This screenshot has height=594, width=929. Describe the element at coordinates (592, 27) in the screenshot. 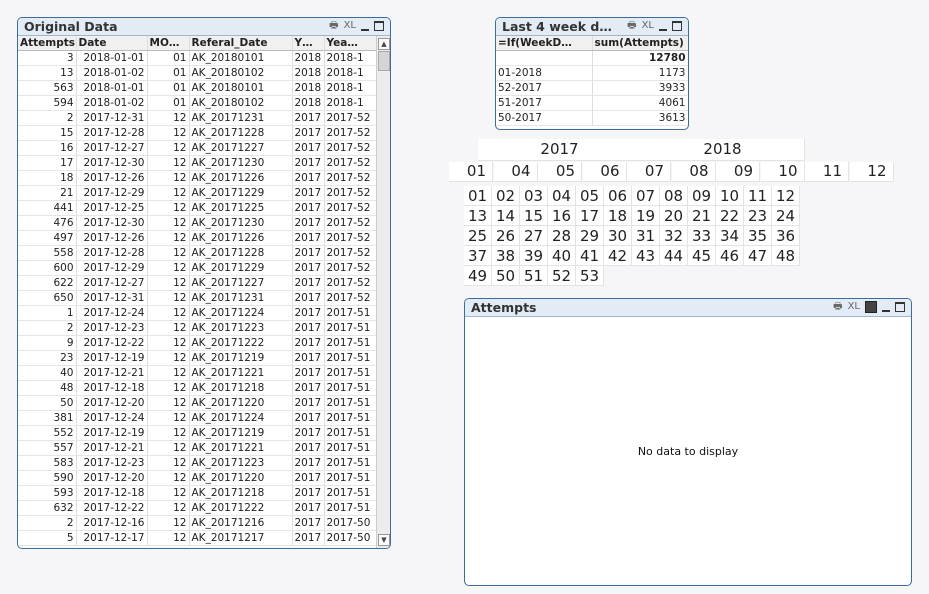

I see `last-4-weeks-caption: Last 4 week d… 🖶 XL` at that location.